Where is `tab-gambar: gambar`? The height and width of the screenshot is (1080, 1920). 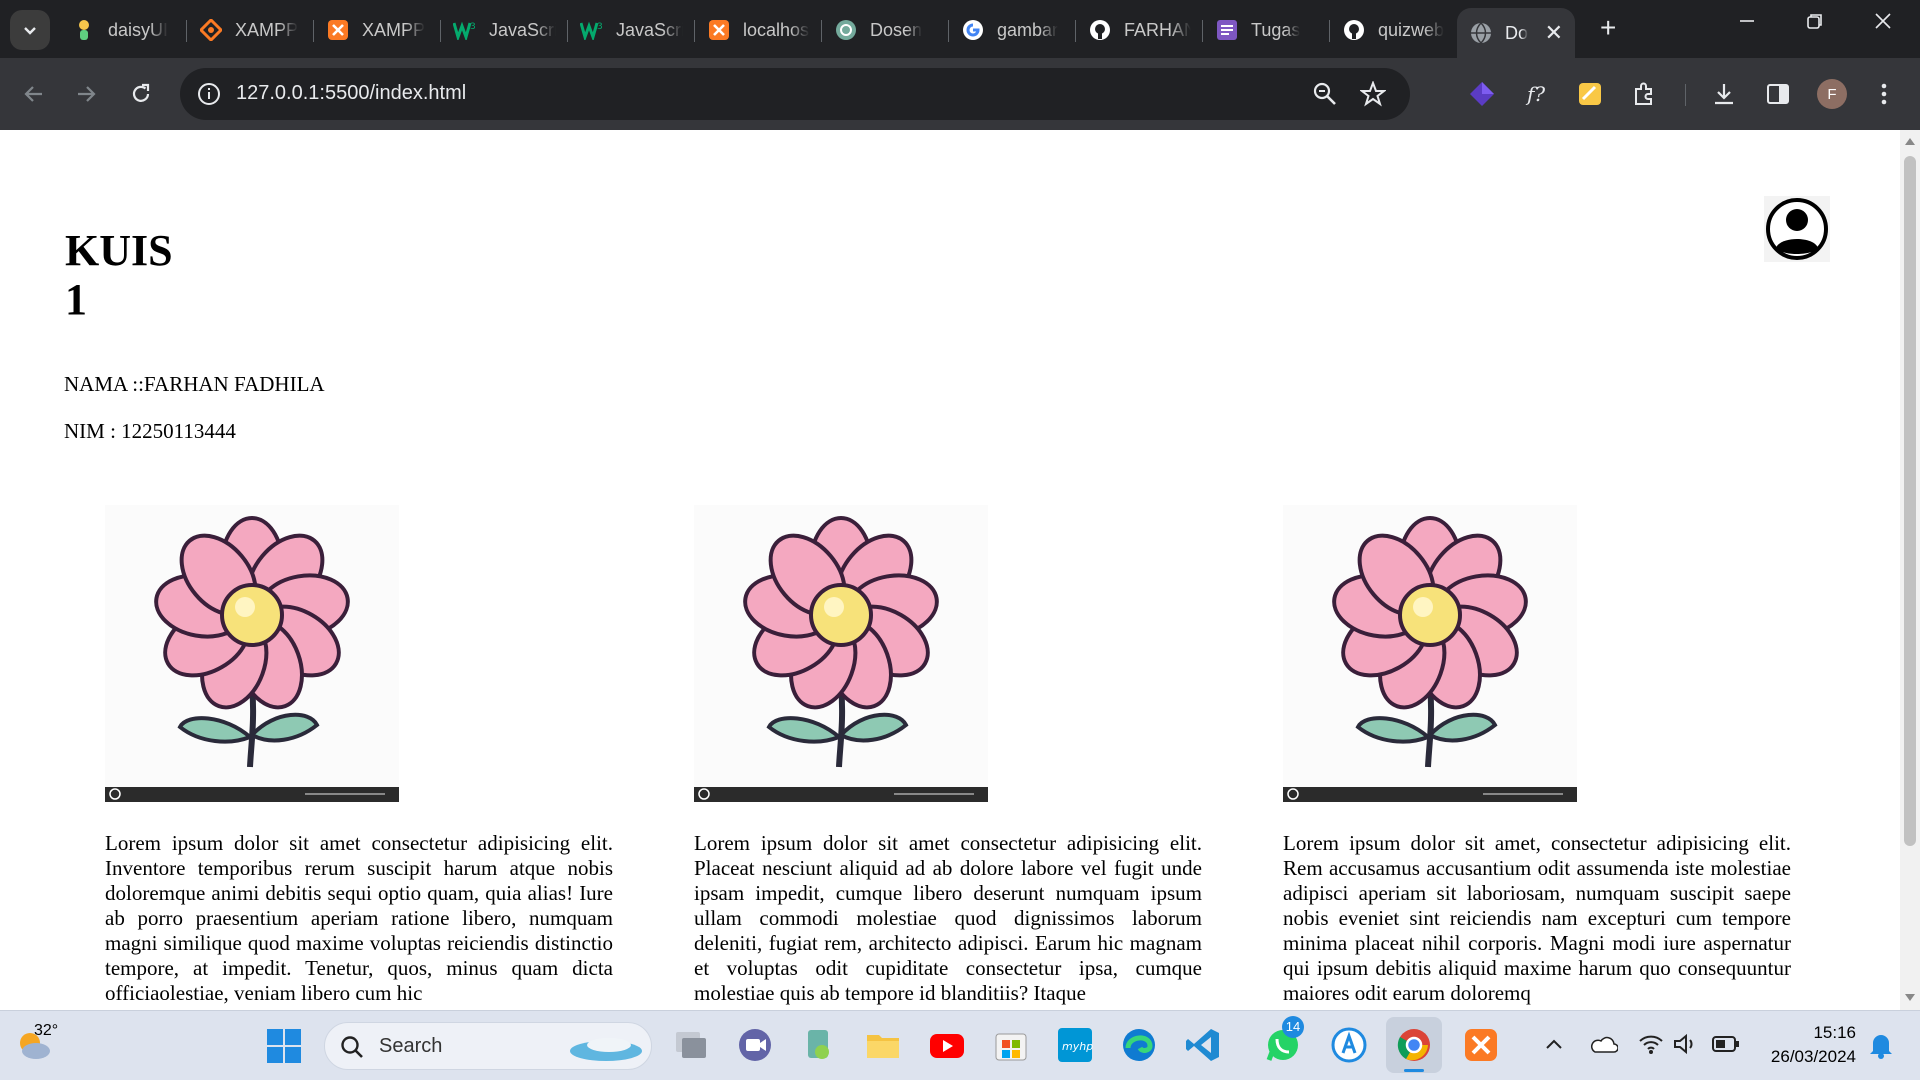 tab-gambar: gambar is located at coordinates (1012, 30).